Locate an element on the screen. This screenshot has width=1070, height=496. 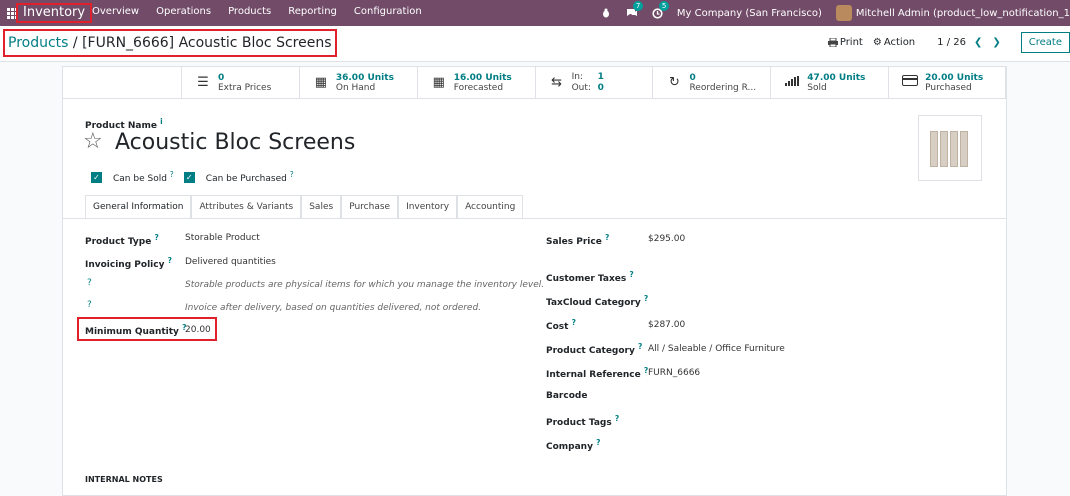
tab-divider is located at coordinates (534, 218).